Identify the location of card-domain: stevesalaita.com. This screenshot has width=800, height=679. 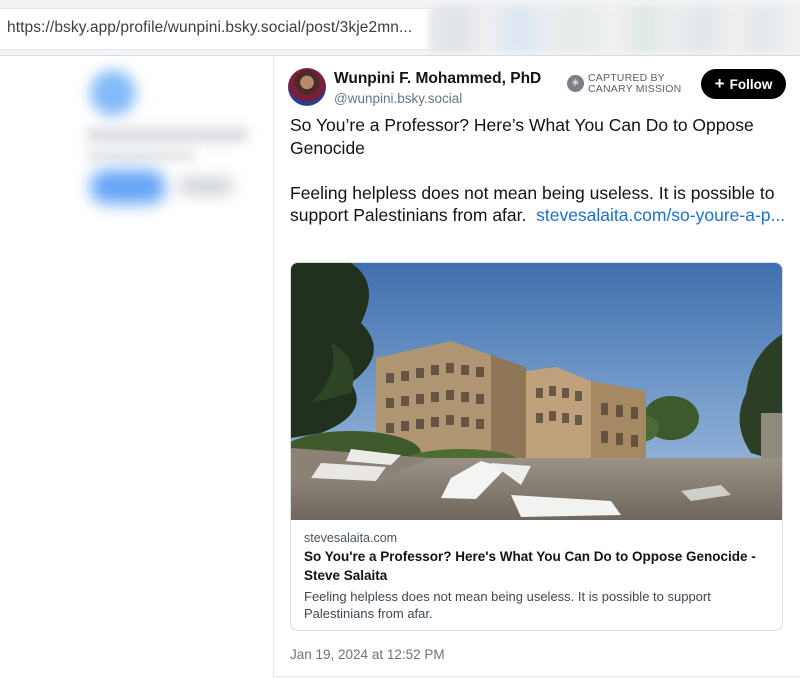
(351, 538).